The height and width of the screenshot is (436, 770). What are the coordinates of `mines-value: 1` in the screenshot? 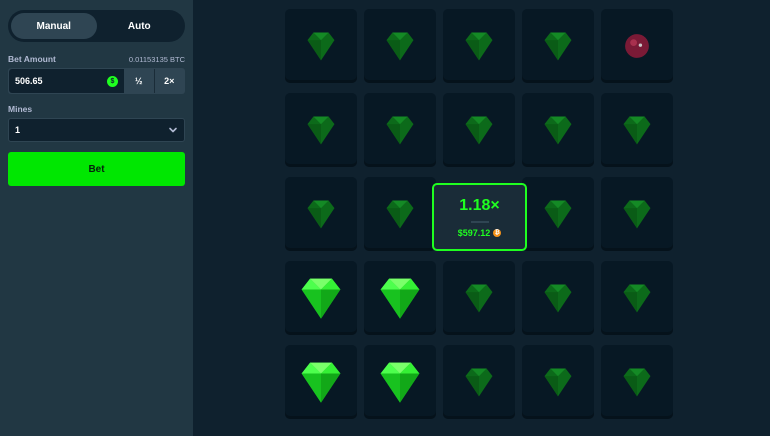 It's located at (18, 130).